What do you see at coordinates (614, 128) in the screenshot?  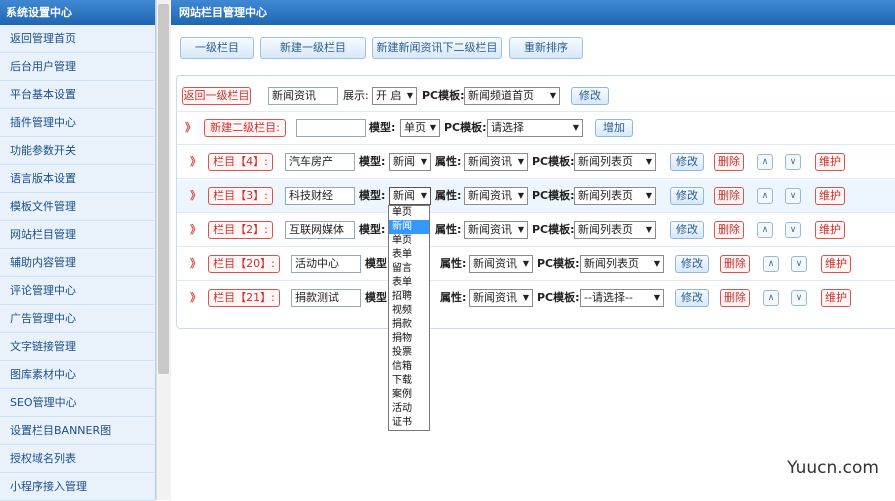 I see `add-button: 增加` at bounding box center [614, 128].